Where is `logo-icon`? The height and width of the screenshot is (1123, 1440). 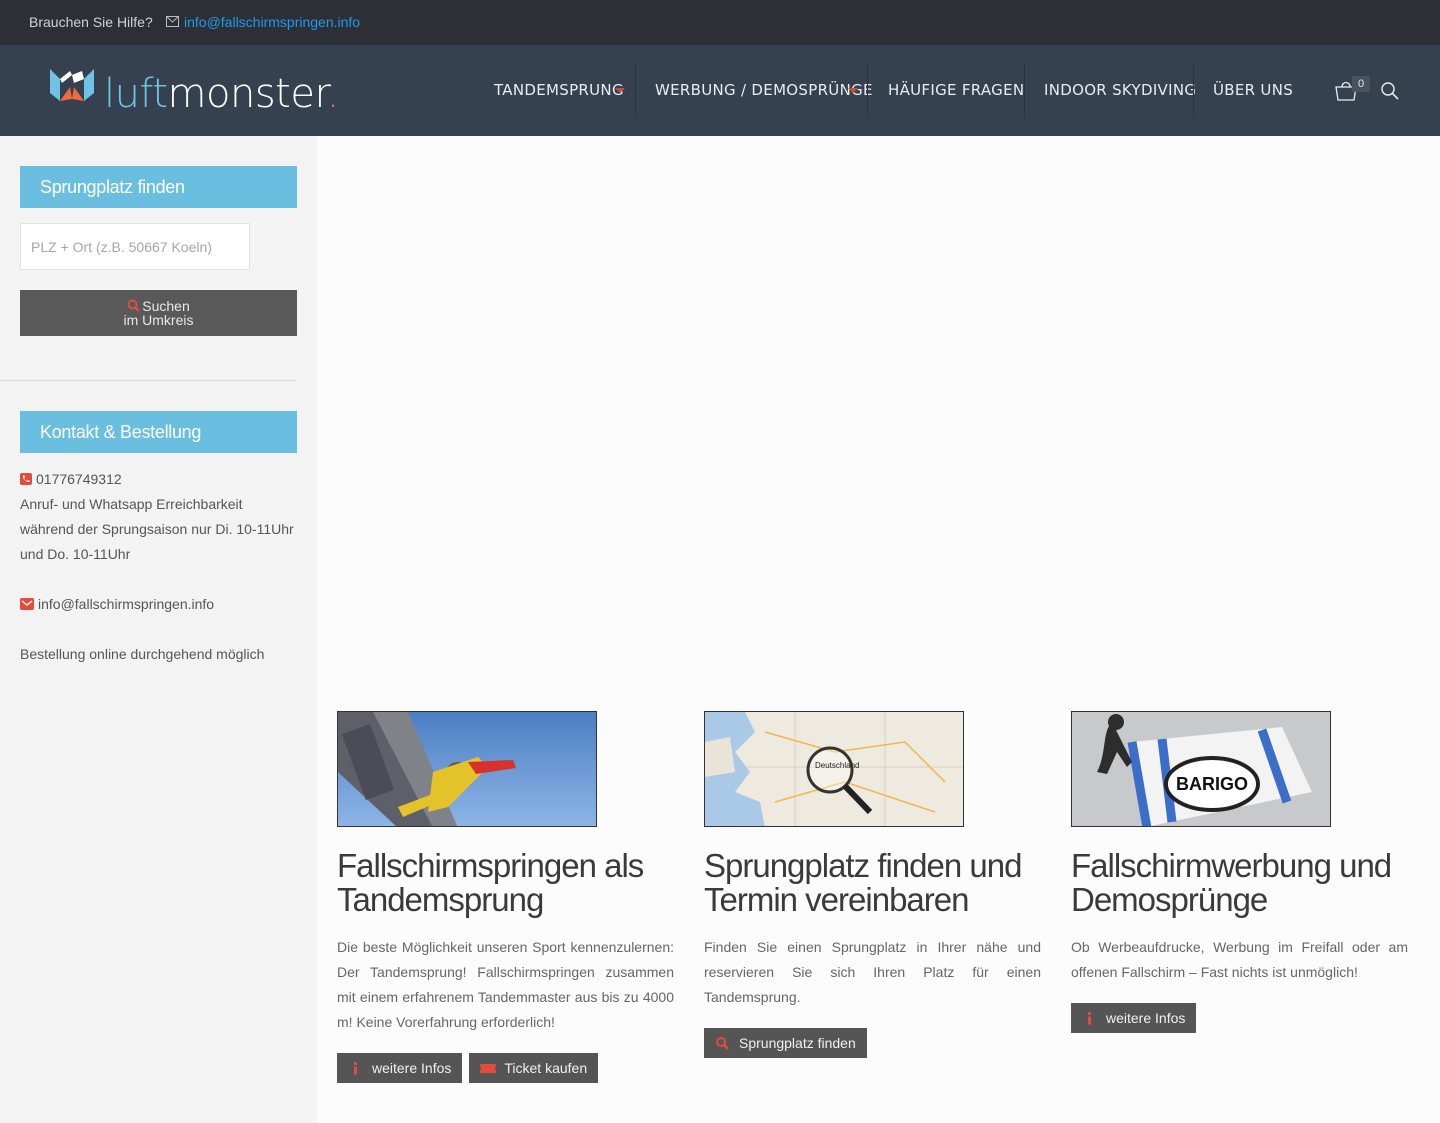
logo-icon is located at coordinates (72, 85).